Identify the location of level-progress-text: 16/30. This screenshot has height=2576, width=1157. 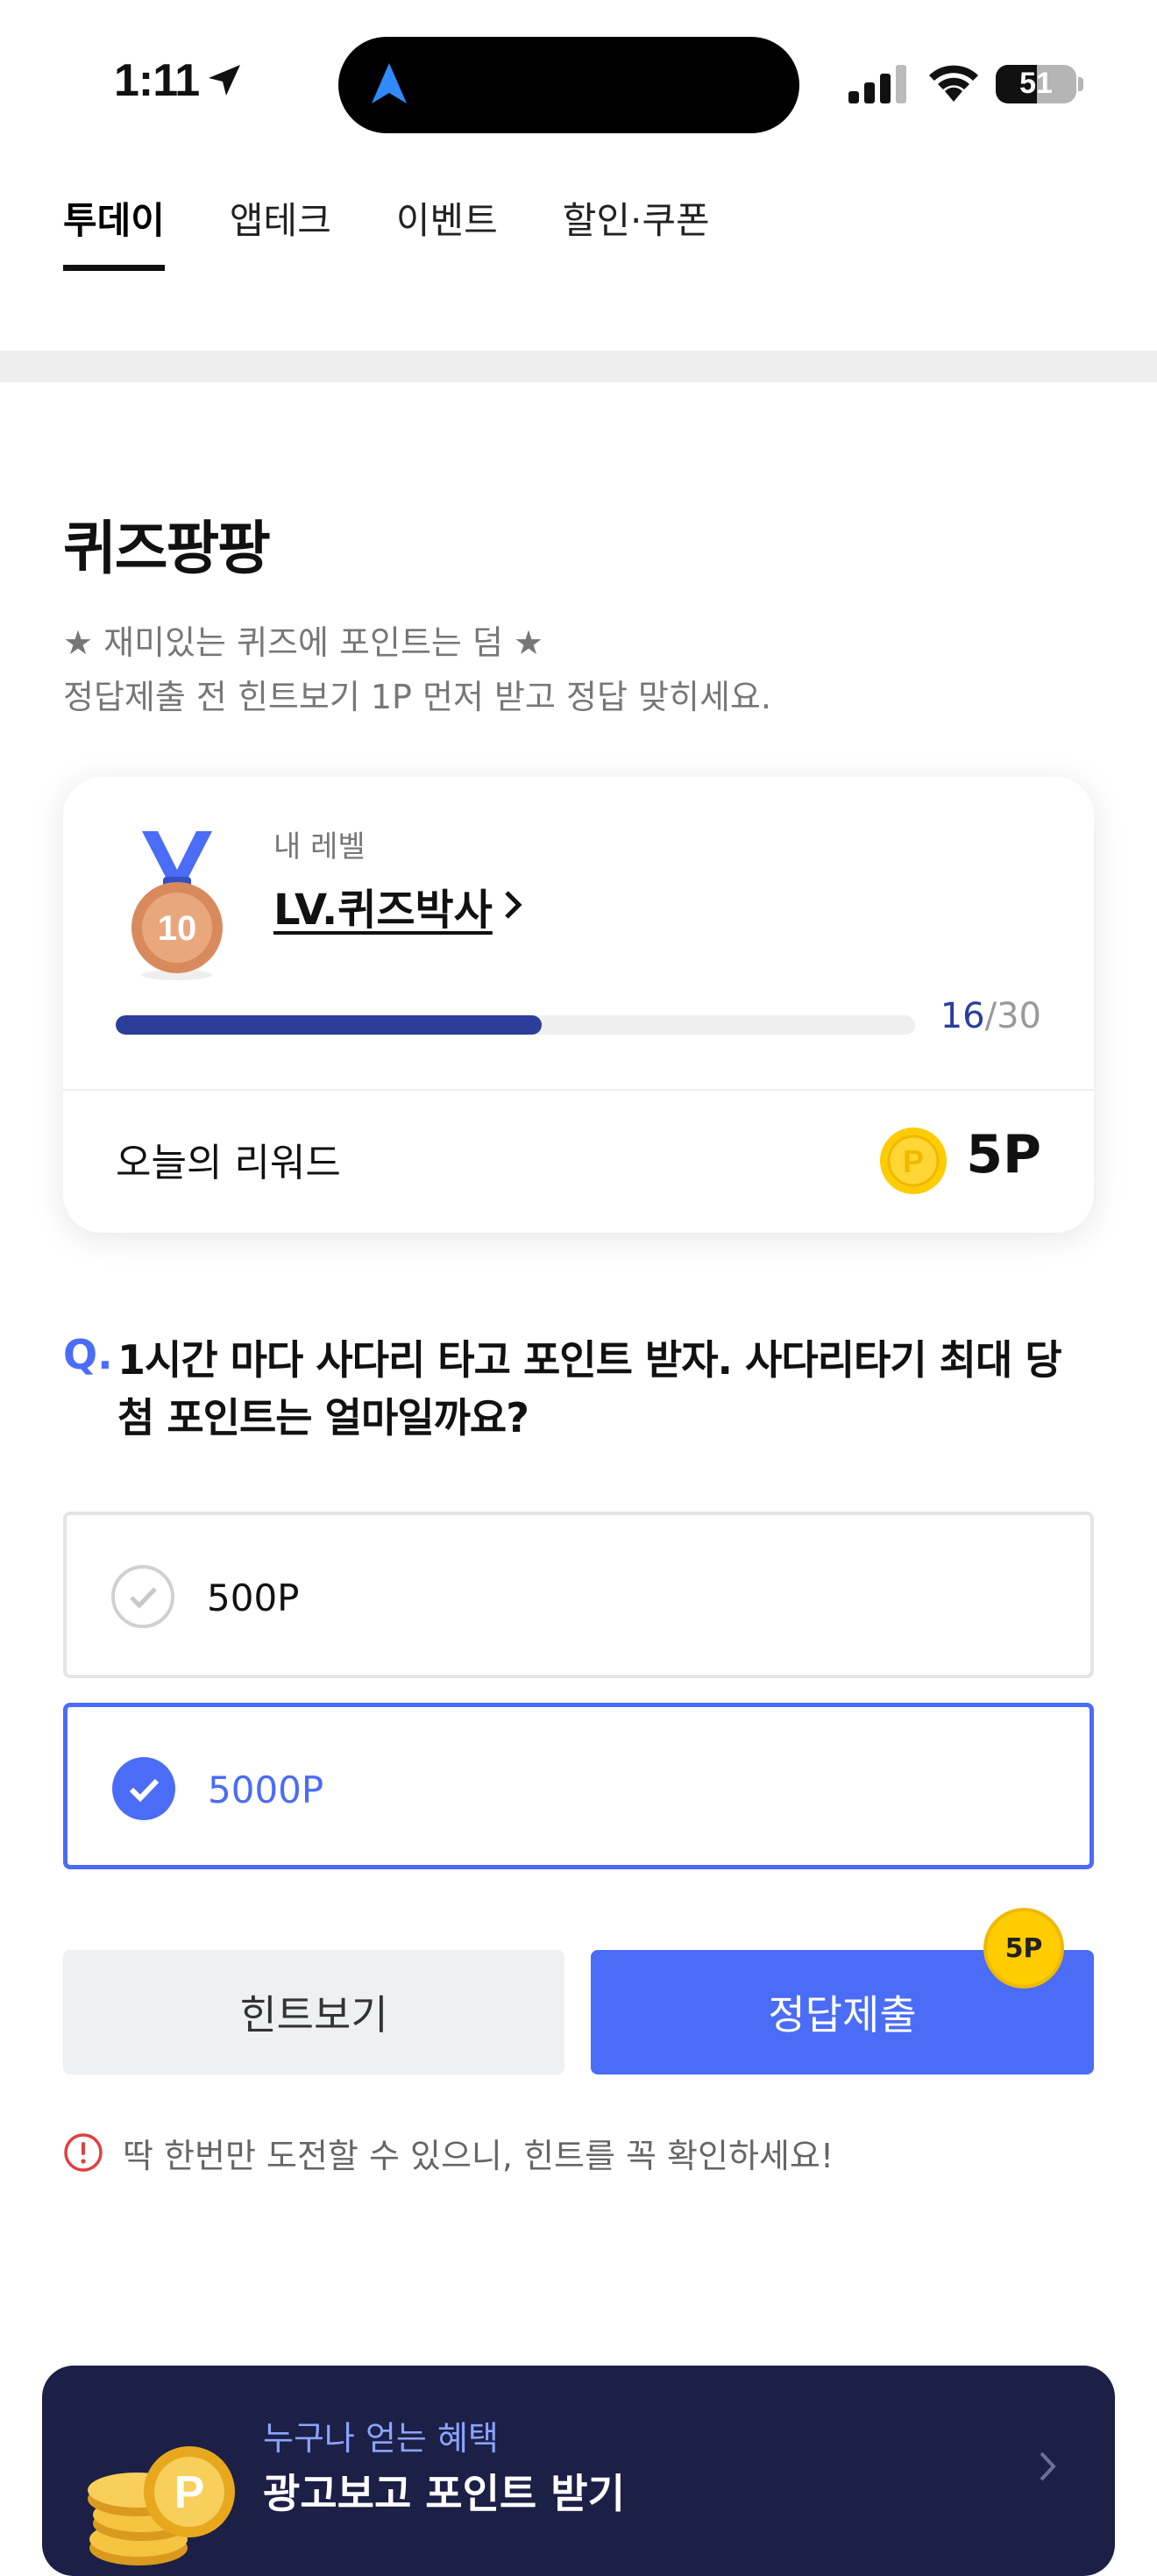
(991, 1016).